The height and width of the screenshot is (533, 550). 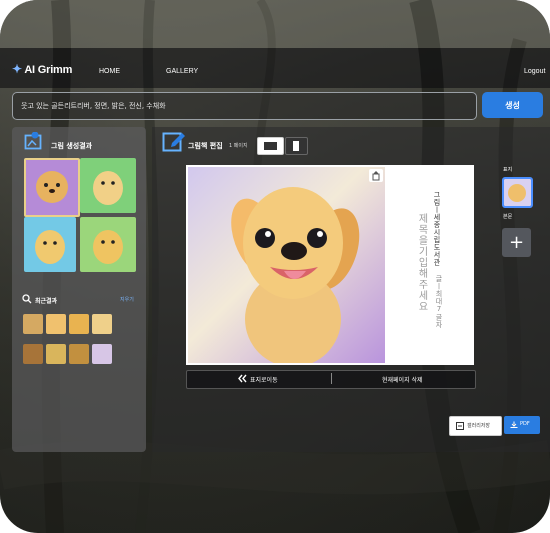 What do you see at coordinates (508, 170) in the screenshot?
I see `cover-label: 표지` at bounding box center [508, 170].